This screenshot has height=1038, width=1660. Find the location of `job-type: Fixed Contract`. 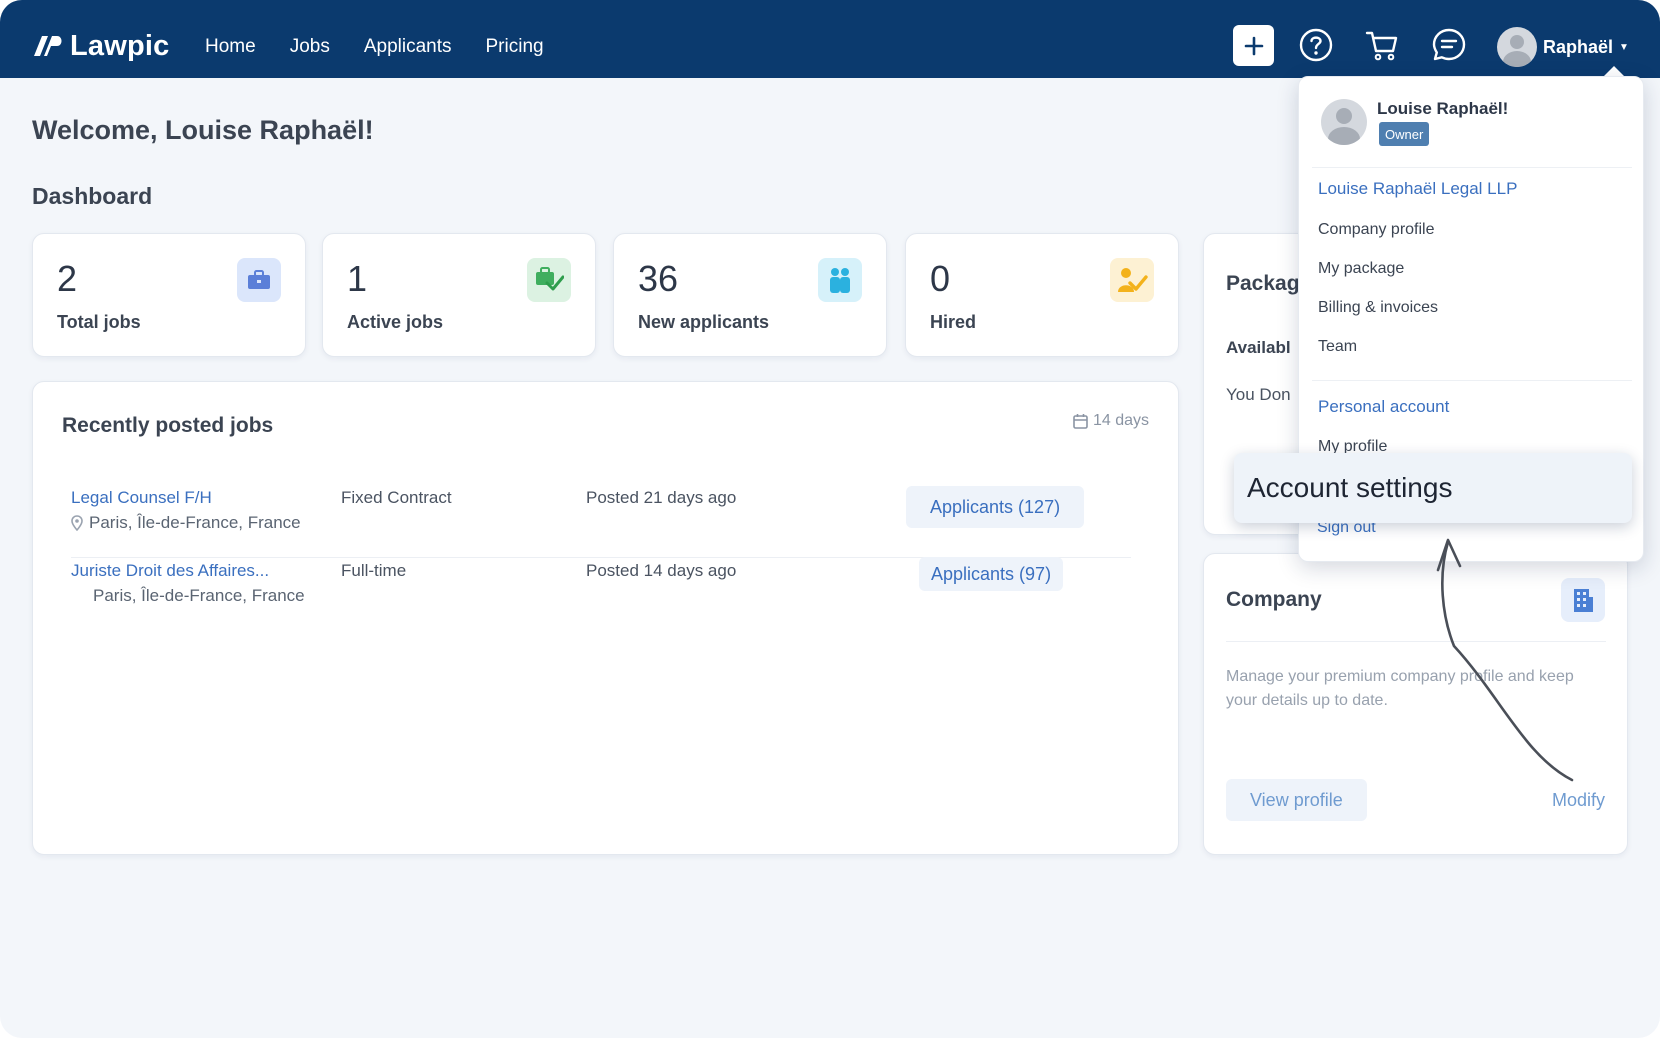

job-type: Fixed Contract is located at coordinates (396, 497).